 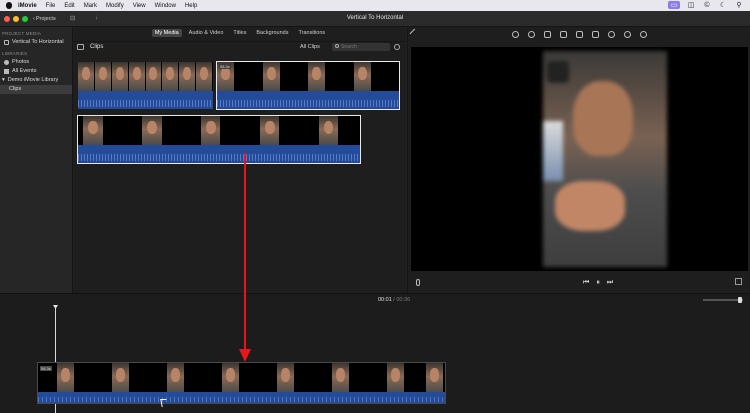 I want to click on clip-duration-label: 58.3s, so click(x=225, y=66).